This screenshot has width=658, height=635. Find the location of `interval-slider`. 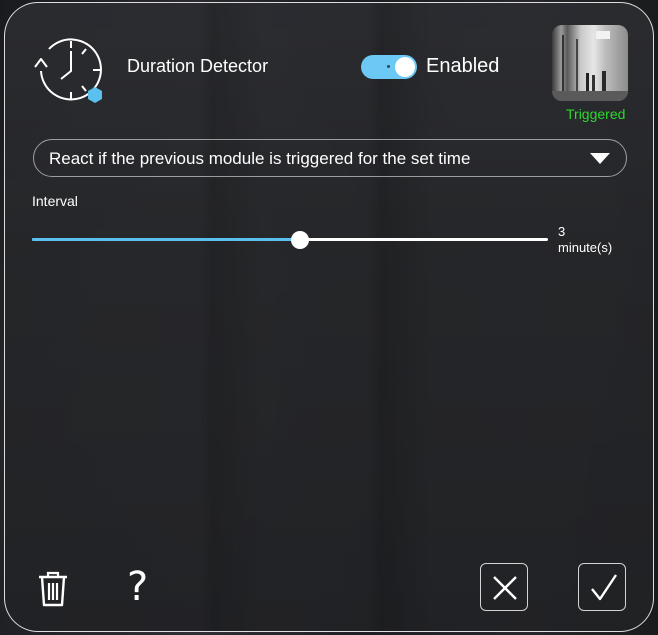

interval-slider is located at coordinates (290, 240).